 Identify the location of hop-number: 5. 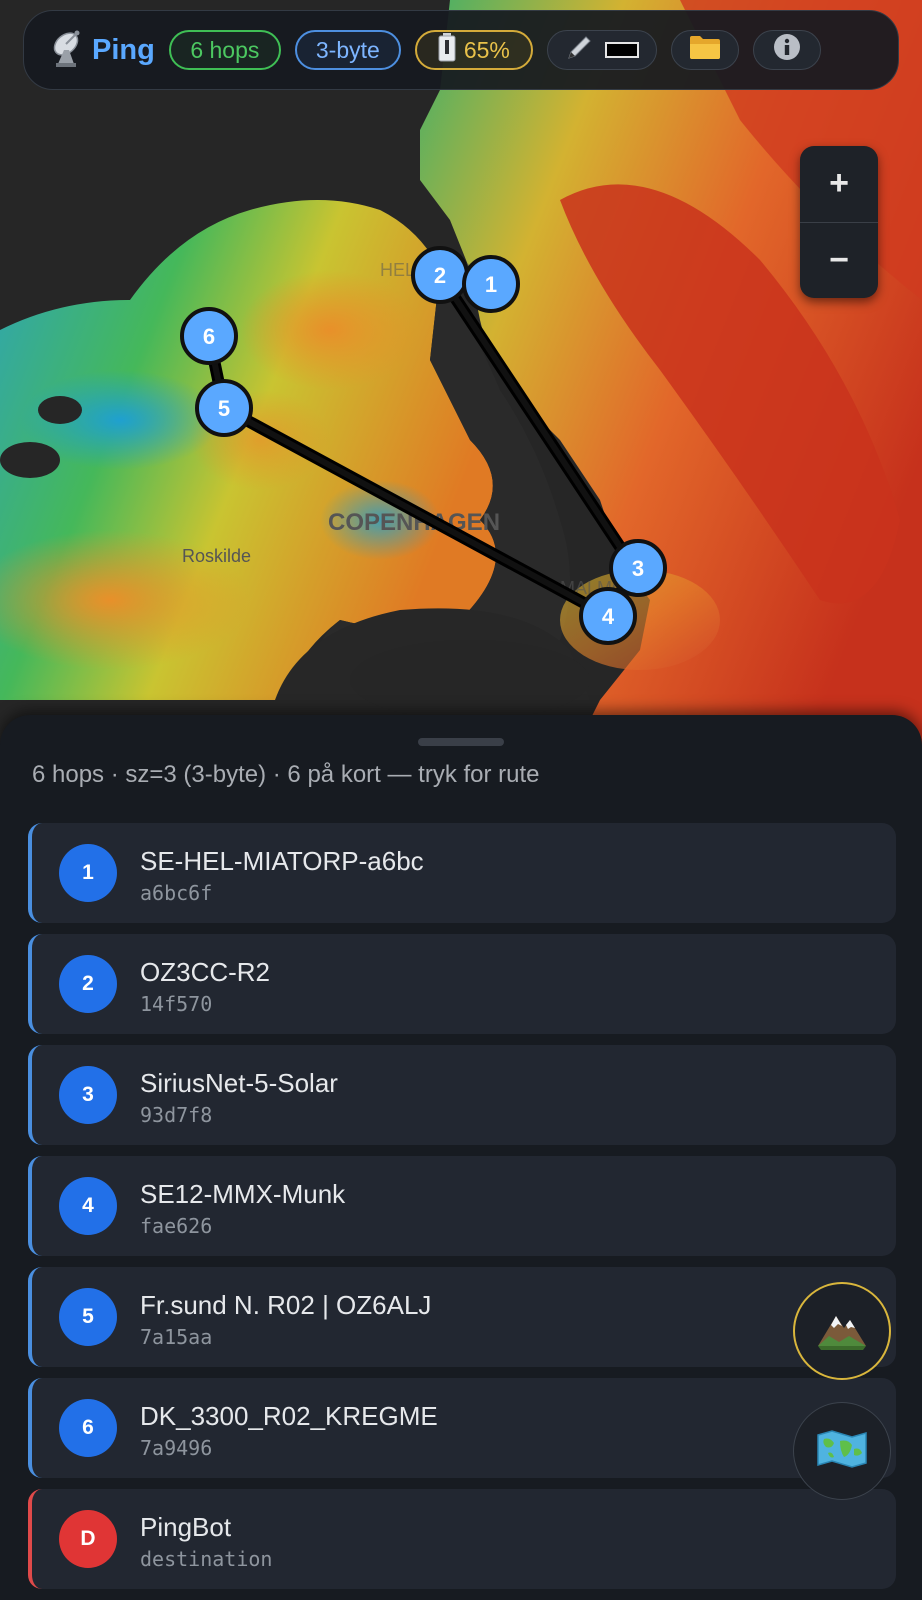
(88, 1317).